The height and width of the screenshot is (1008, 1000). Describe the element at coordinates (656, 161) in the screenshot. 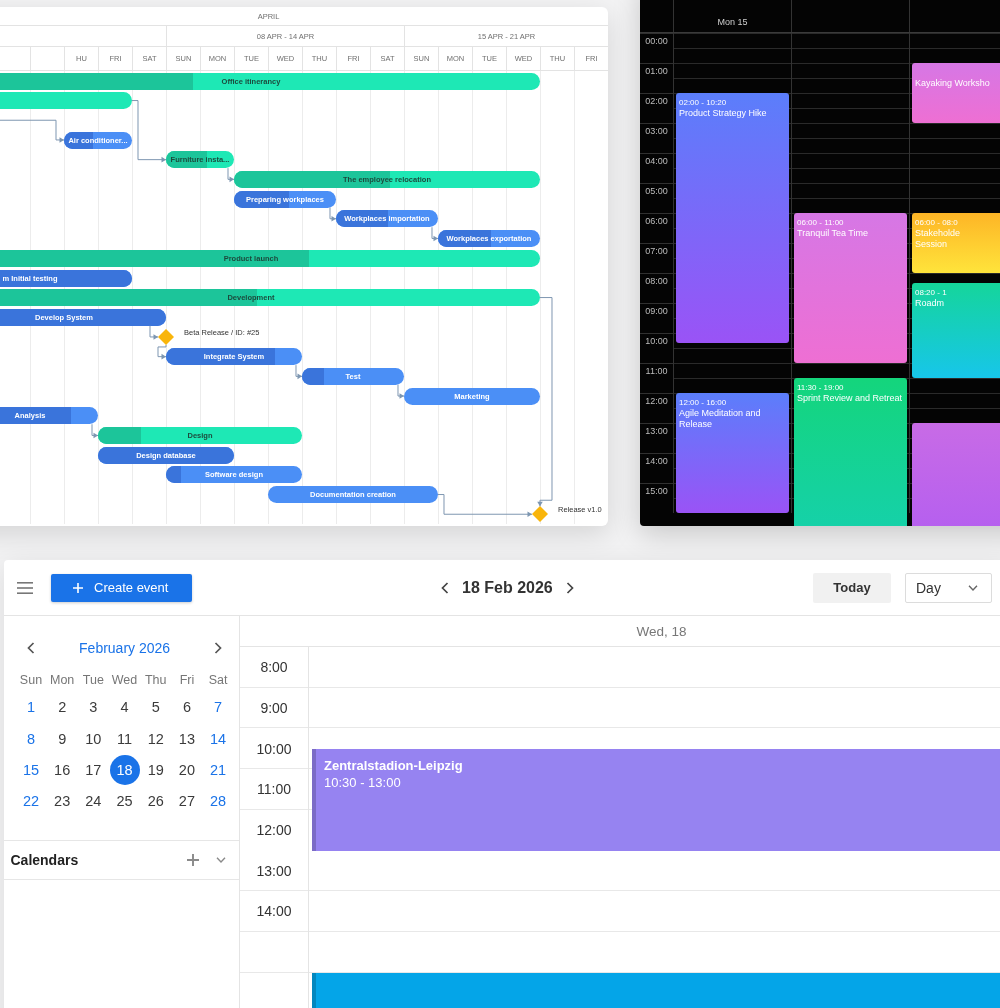

I see `time-label: 04:00` at that location.